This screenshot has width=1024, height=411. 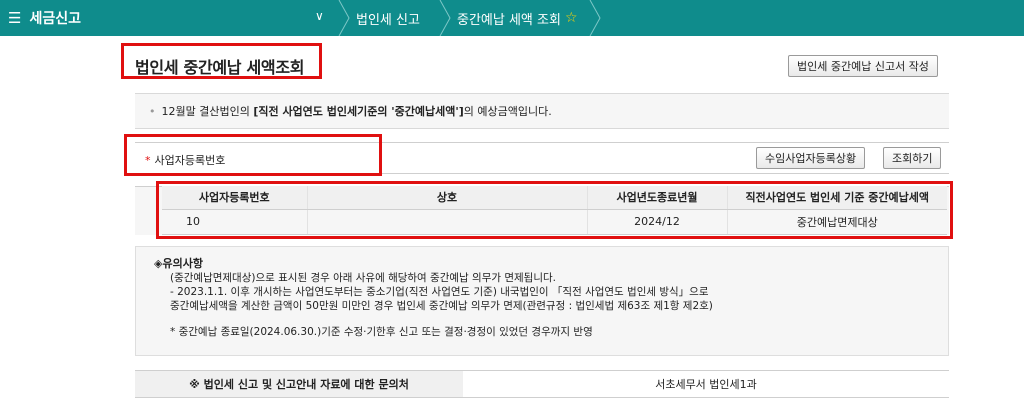 I want to click on menu-button: ☰ 세금신고, so click(x=44, y=18).